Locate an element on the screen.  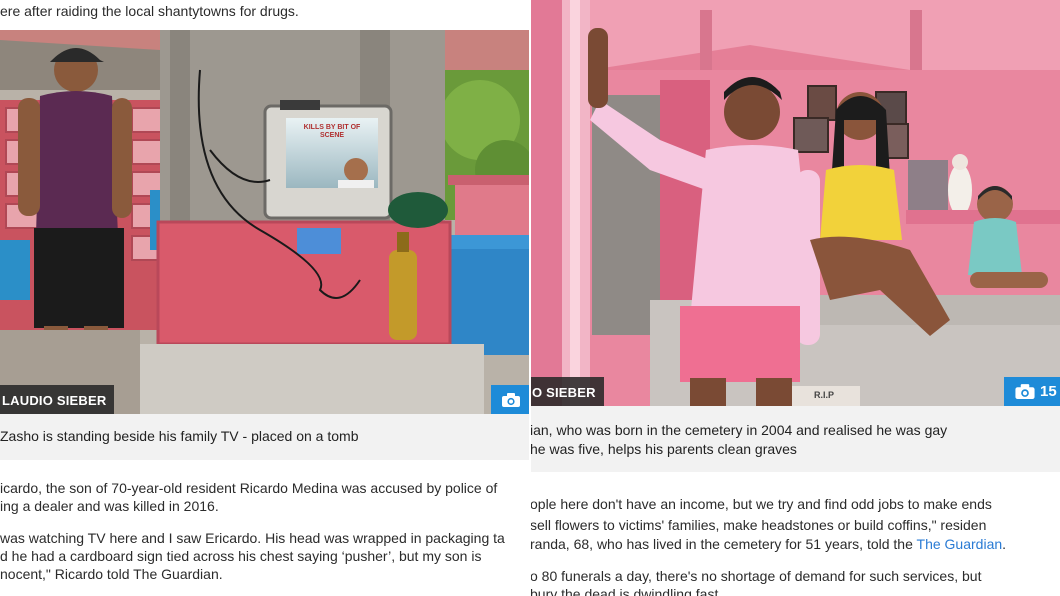
panel-divider is located at coordinates (530, 298).